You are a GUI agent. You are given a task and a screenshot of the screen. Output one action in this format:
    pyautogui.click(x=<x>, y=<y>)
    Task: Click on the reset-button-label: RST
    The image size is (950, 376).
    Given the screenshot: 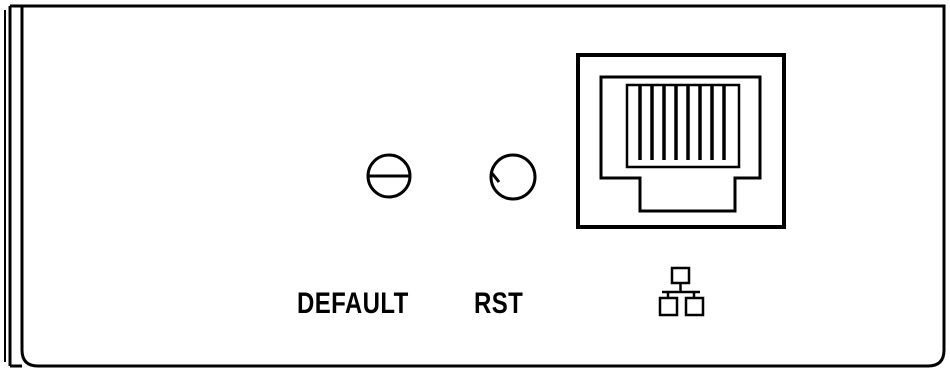 What is the action you would take?
    pyautogui.click(x=499, y=303)
    